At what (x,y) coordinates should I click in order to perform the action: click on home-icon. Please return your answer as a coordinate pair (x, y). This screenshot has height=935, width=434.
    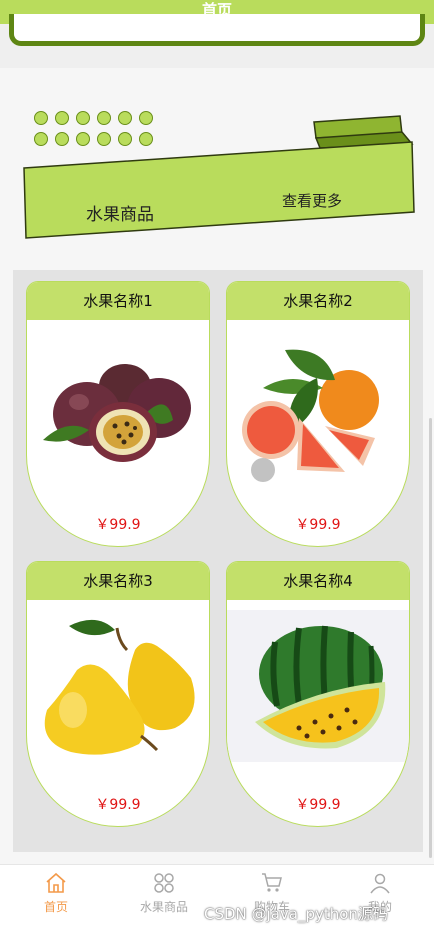
    Looking at the image, I should click on (56, 882).